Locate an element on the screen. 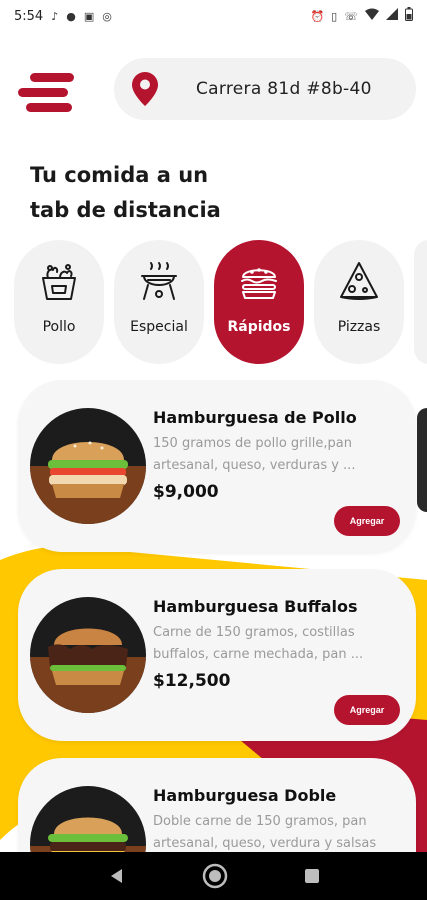 The width and height of the screenshot is (427, 900). chicken-bucket-icon is located at coordinates (59, 282).